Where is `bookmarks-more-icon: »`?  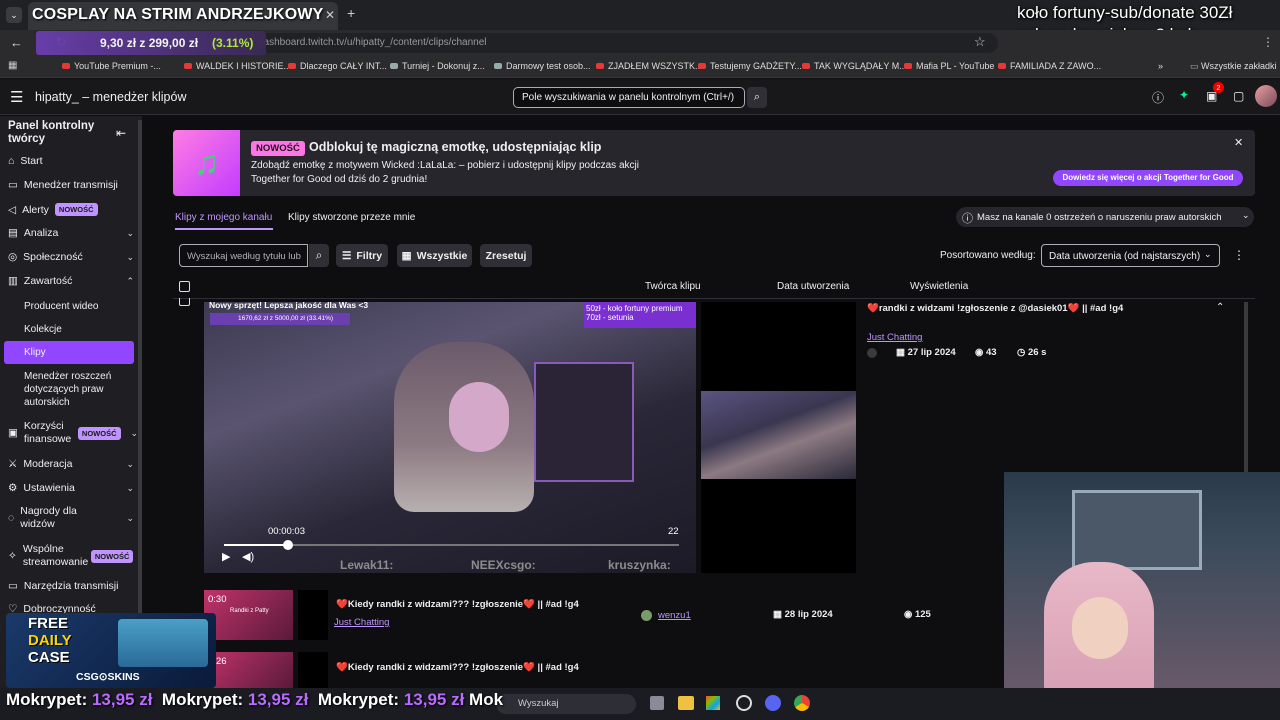
bookmarks-more-icon: » is located at coordinates (1160, 66).